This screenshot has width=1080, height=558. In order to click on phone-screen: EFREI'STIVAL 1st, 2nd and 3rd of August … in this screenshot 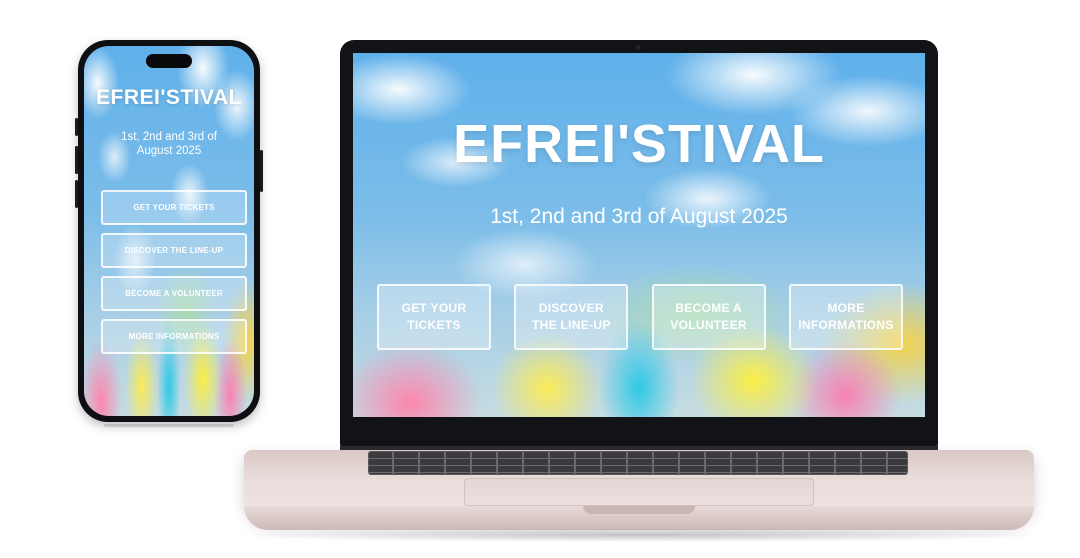, I will do `click(169, 231)`.